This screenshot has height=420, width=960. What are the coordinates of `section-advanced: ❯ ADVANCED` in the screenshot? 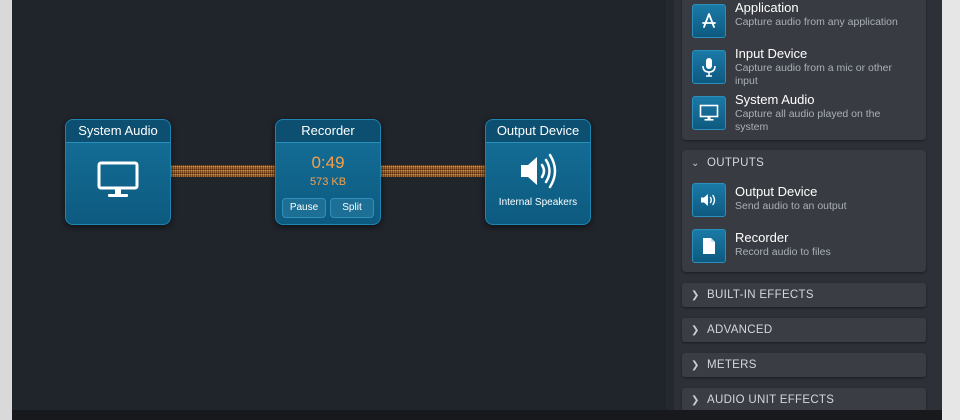 It's located at (804, 330).